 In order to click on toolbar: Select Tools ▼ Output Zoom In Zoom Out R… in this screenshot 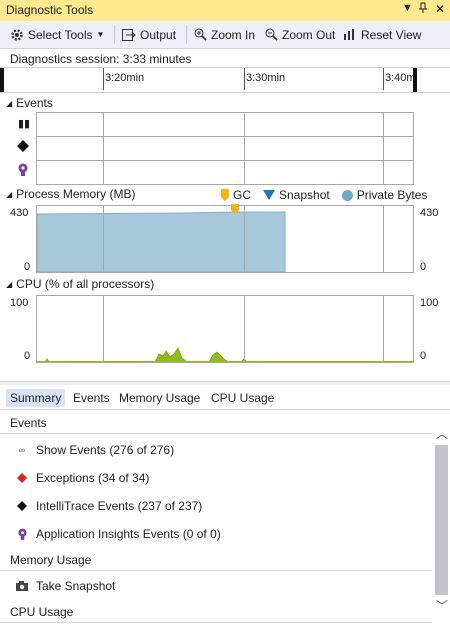, I will do `click(225, 35)`.